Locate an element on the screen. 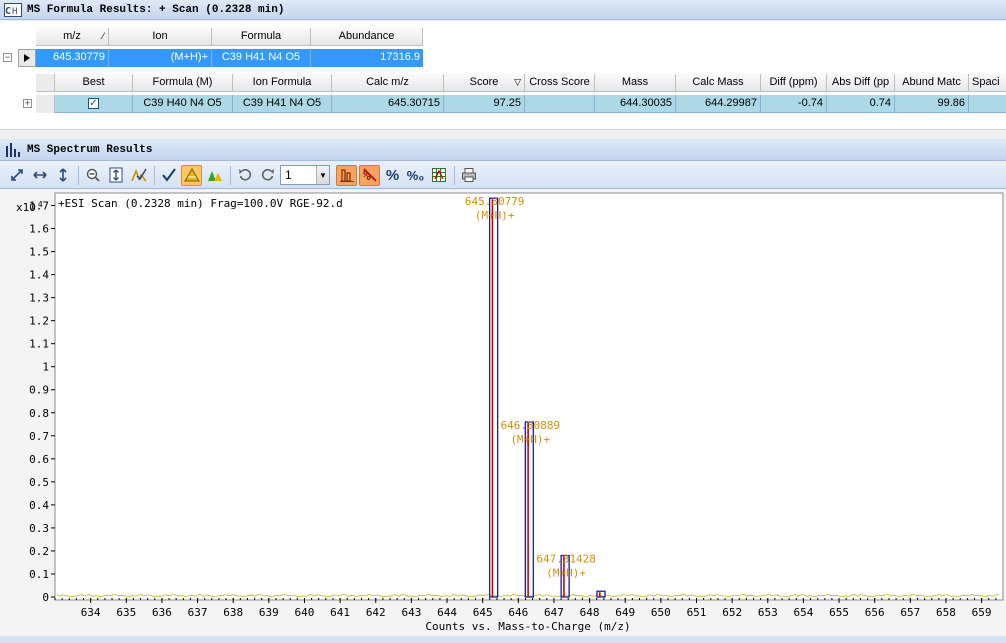 The height and width of the screenshot is (643, 1006). spectrum-results-title-bar: MS Spectrum Results is located at coordinates (503, 150).